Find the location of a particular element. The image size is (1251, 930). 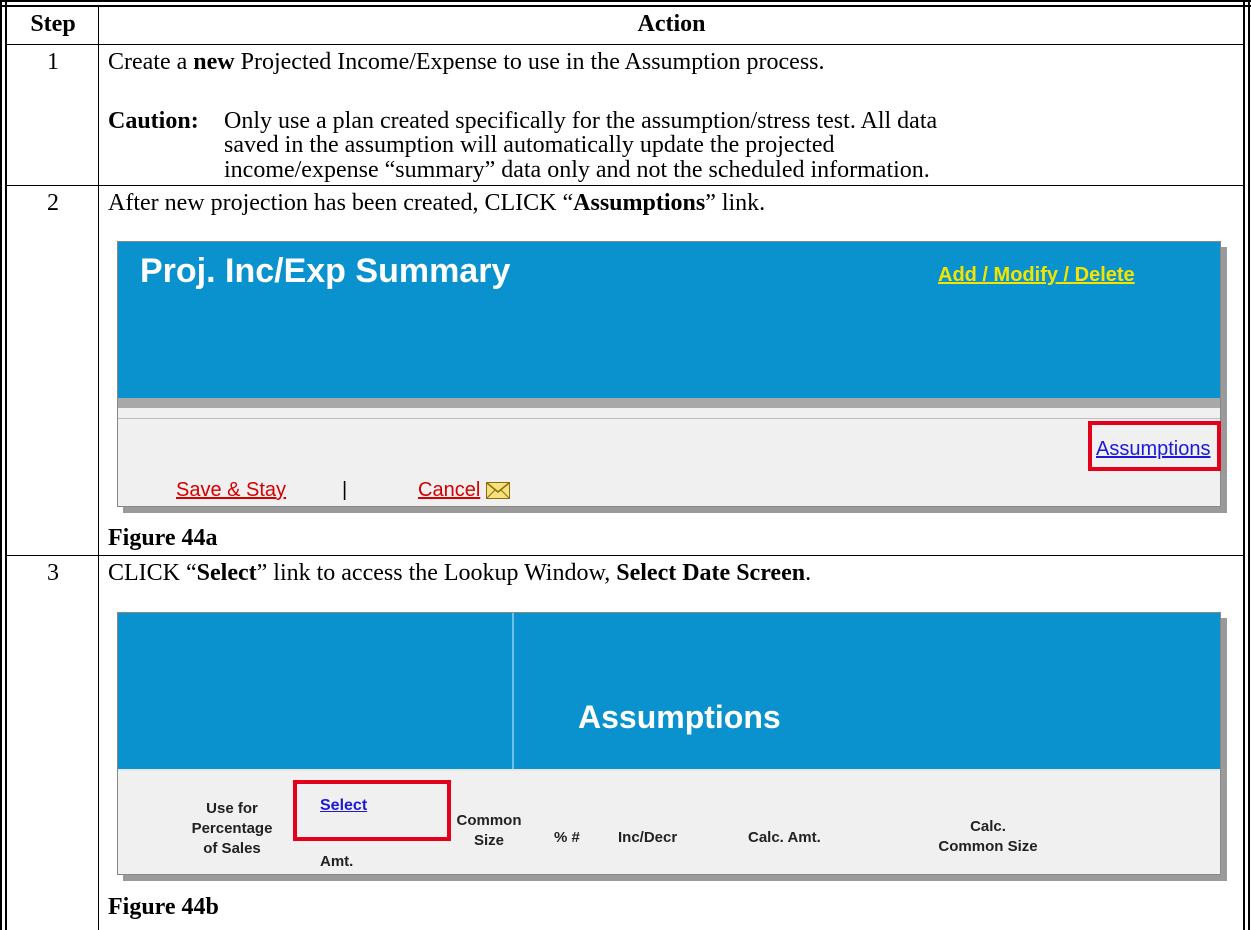

calc-common-size-header: Calc. Common Size is located at coordinates (988, 836).